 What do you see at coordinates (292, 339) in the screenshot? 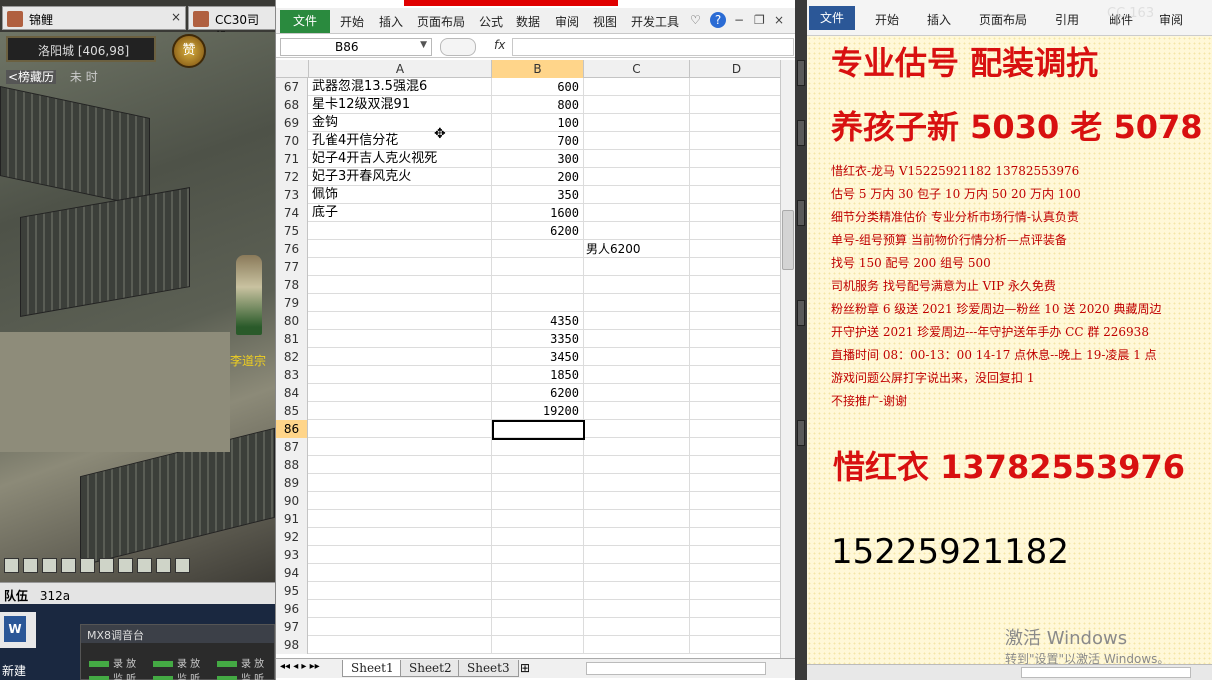
I see `row-number: 81` at bounding box center [292, 339].